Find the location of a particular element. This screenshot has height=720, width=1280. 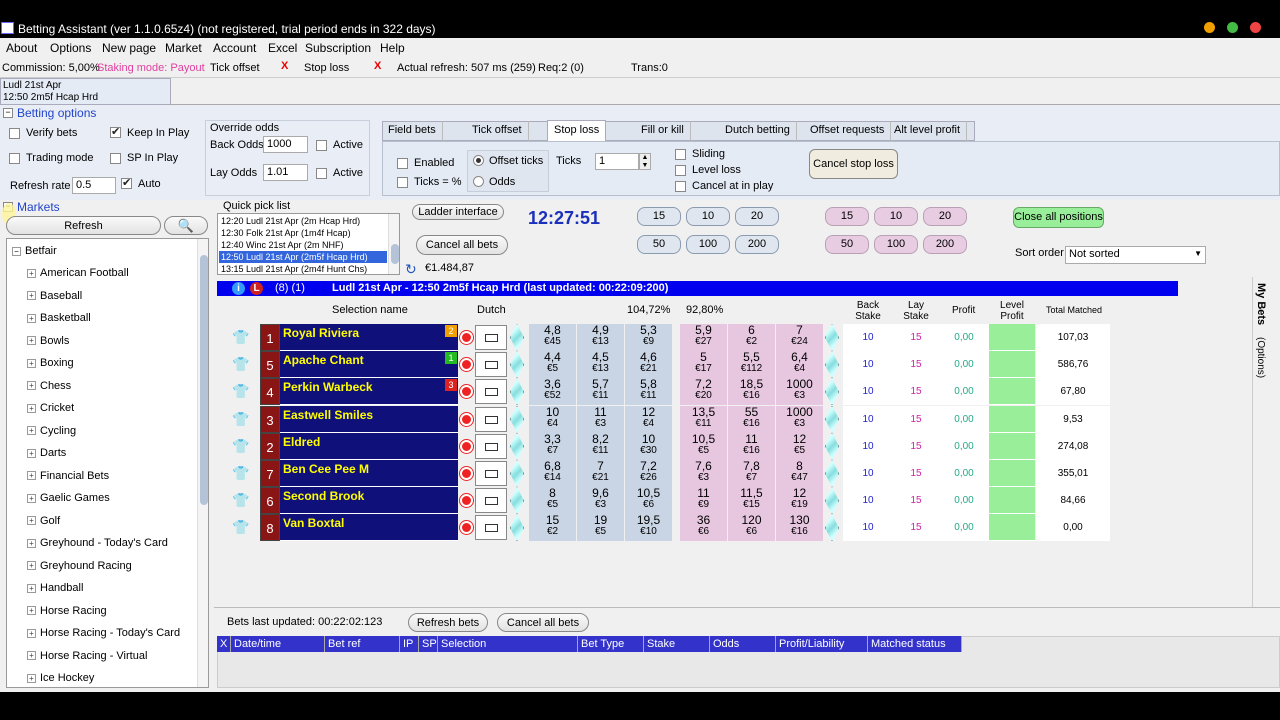

lay-price-cell: 7,2 €20 is located at coordinates (703, 392).